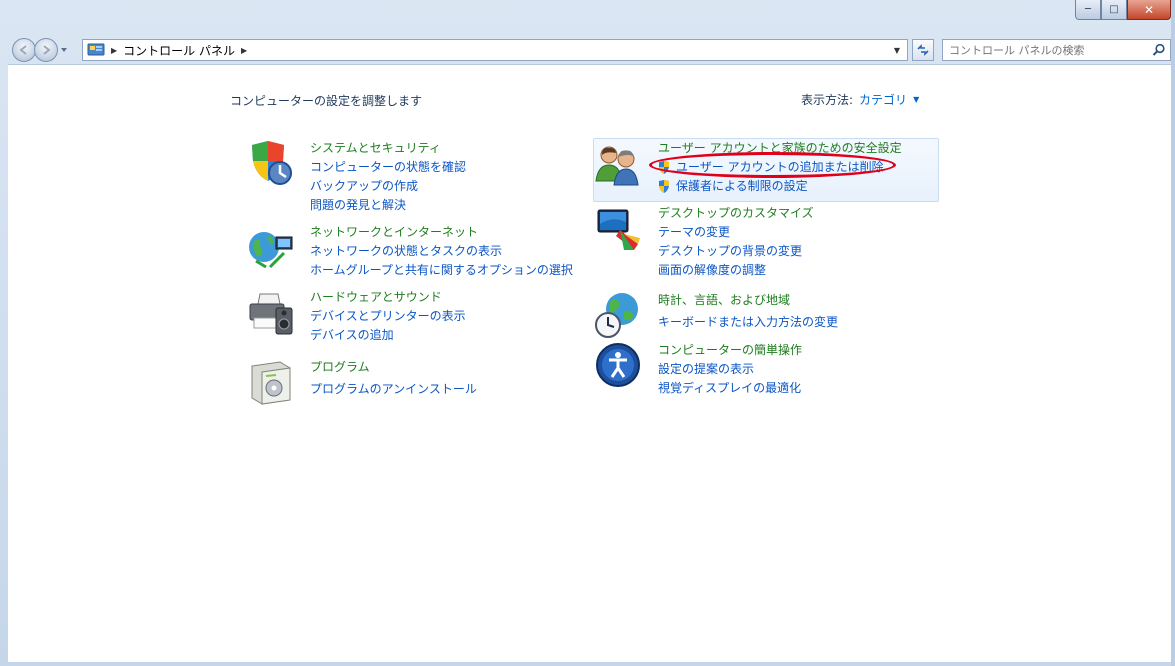 This screenshot has width=1175, height=666. Describe the element at coordinates (495, 50) in the screenshot. I see `address-bar: ▶ コントロール パネル ▶ ▼` at that location.